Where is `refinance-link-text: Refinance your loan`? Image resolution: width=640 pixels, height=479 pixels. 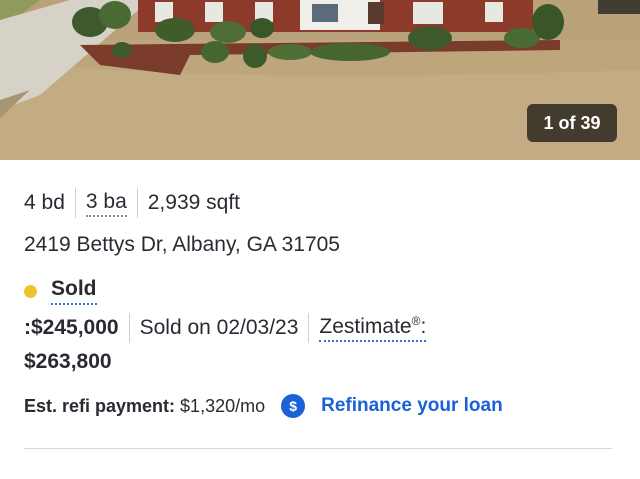
refinance-link-text: Refinance your loan is located at coordinates (412, 406).